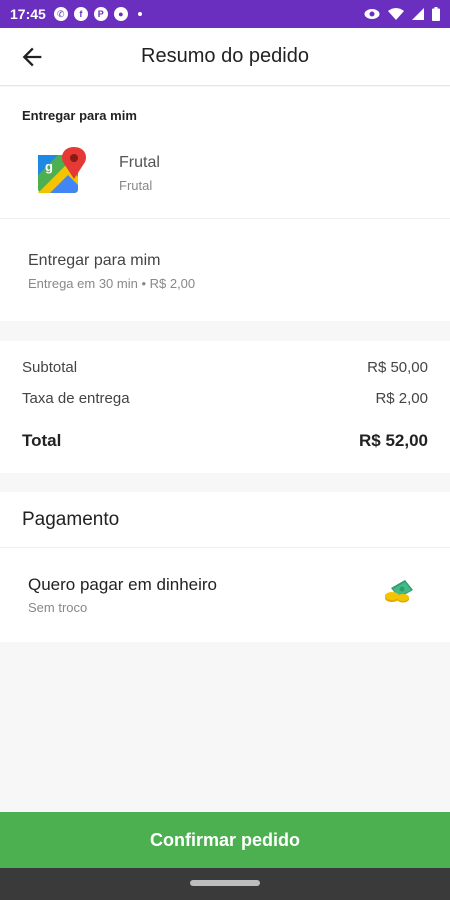  I want to click on delivery-option-title: Entregar para mim, so click(94, 261).